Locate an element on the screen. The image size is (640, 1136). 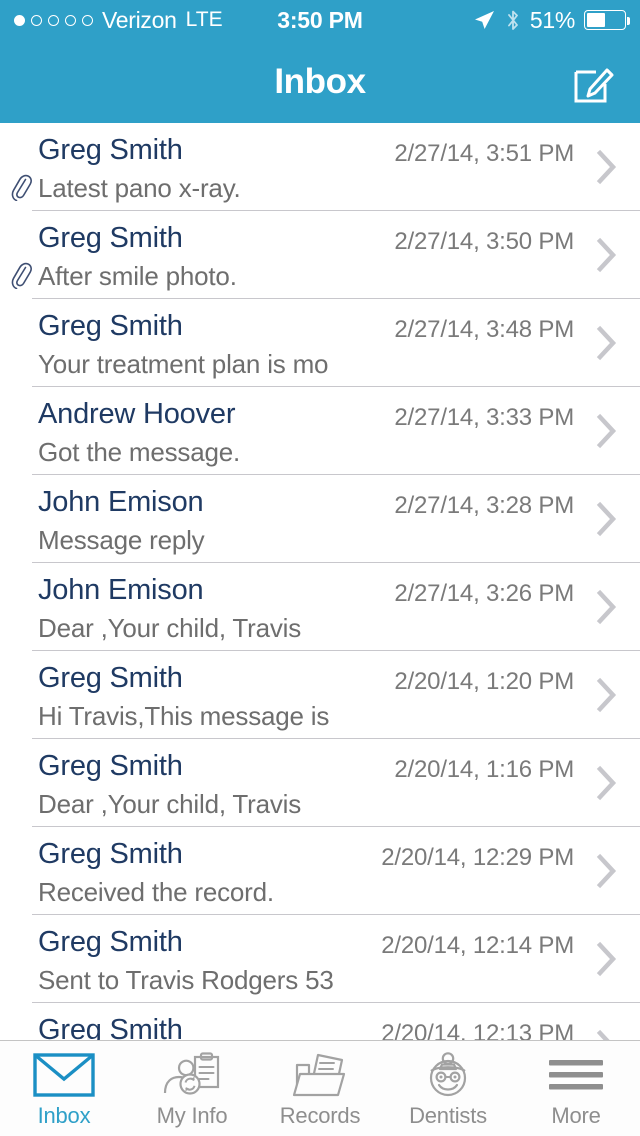
tab-label: More is located at coordinates (576, 1115).